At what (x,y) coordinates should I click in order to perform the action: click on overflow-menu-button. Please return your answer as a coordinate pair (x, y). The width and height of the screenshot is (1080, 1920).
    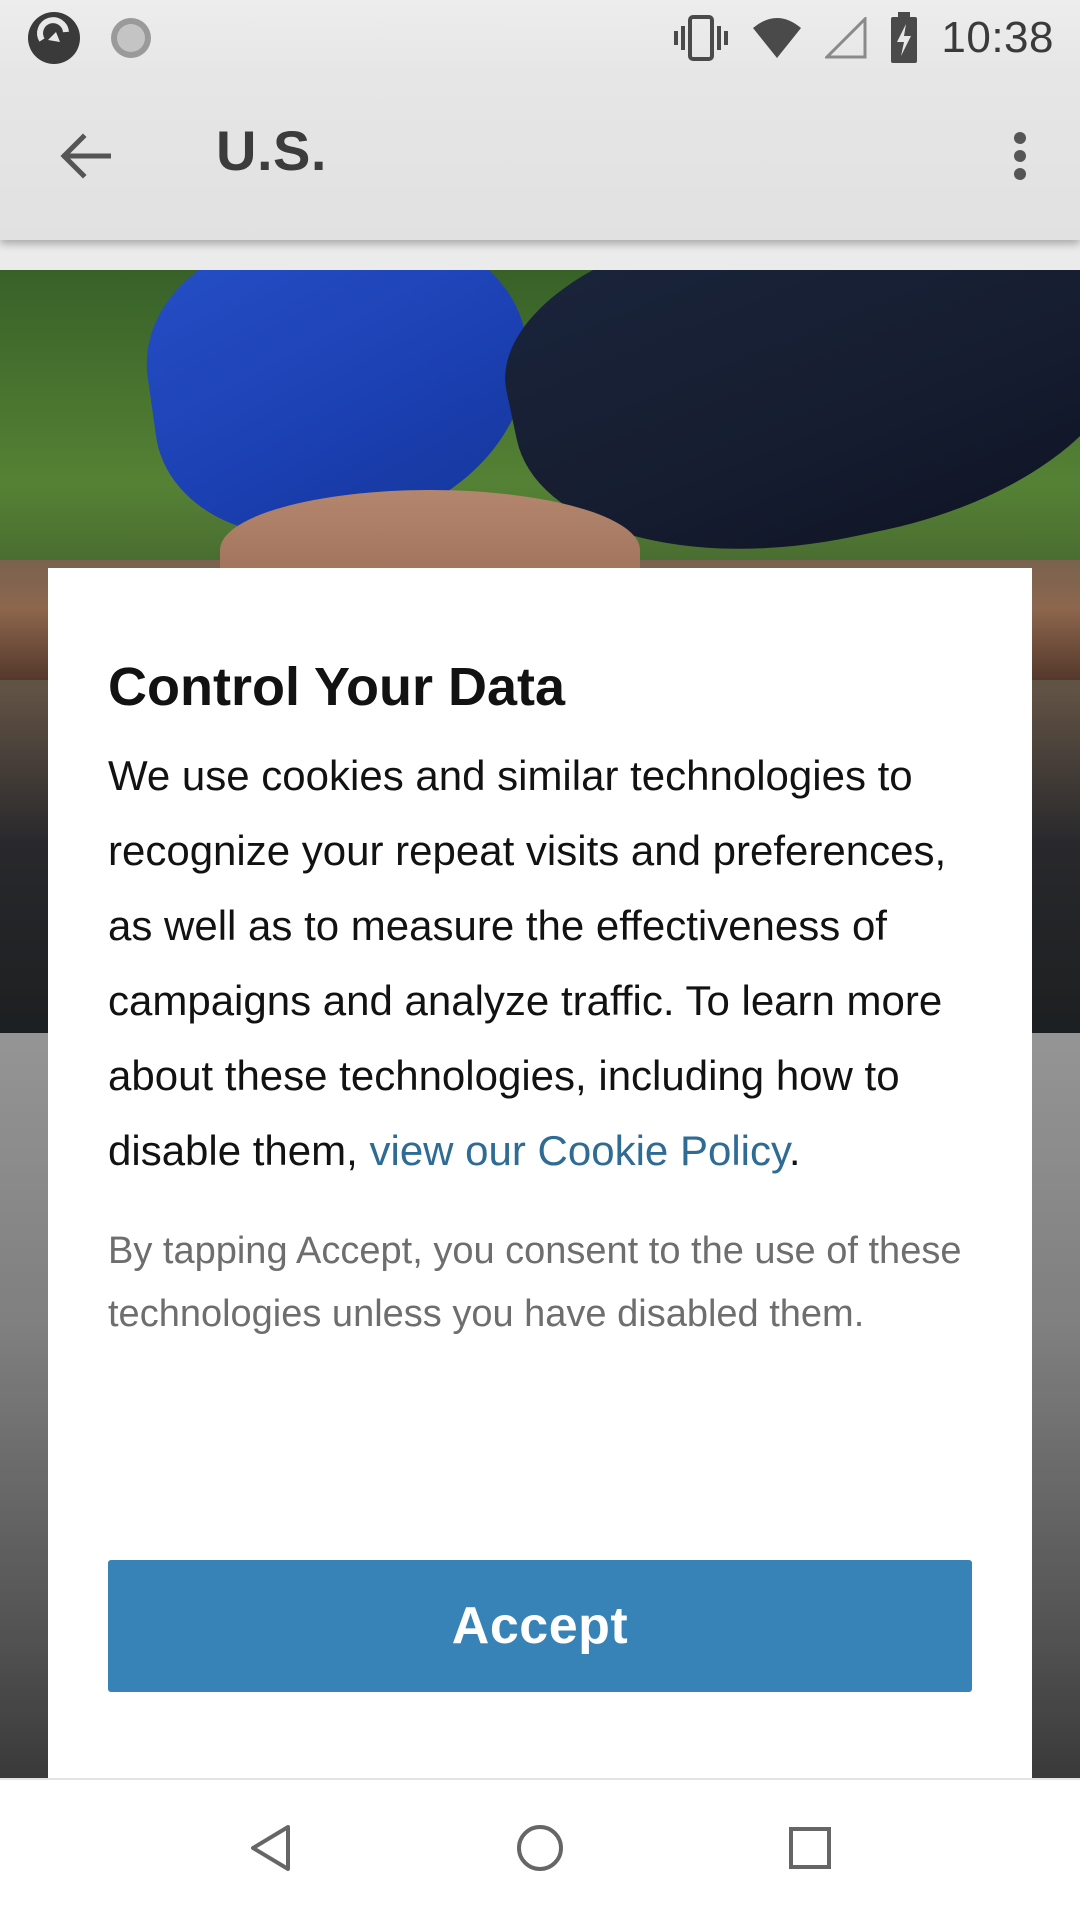
    Looking at the image, I should click on (1020, 158).